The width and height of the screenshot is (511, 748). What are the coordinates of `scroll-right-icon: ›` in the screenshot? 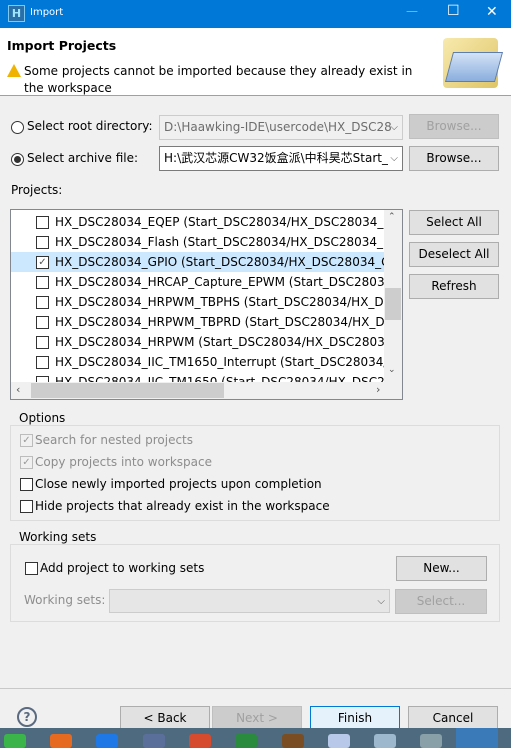 It's located at (378, 389).